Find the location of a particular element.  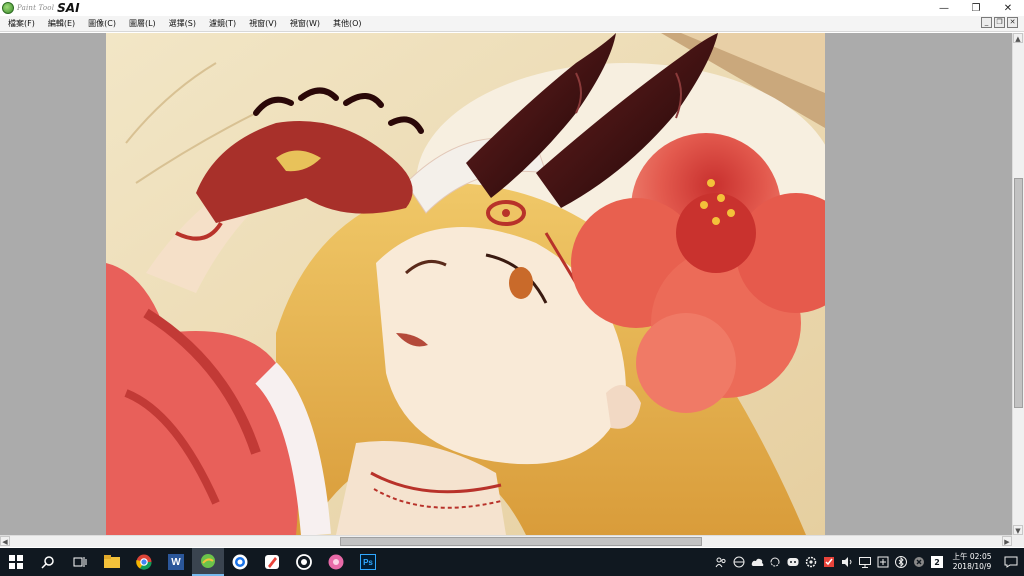

chrome-icon is located at coordinates (144, 562).